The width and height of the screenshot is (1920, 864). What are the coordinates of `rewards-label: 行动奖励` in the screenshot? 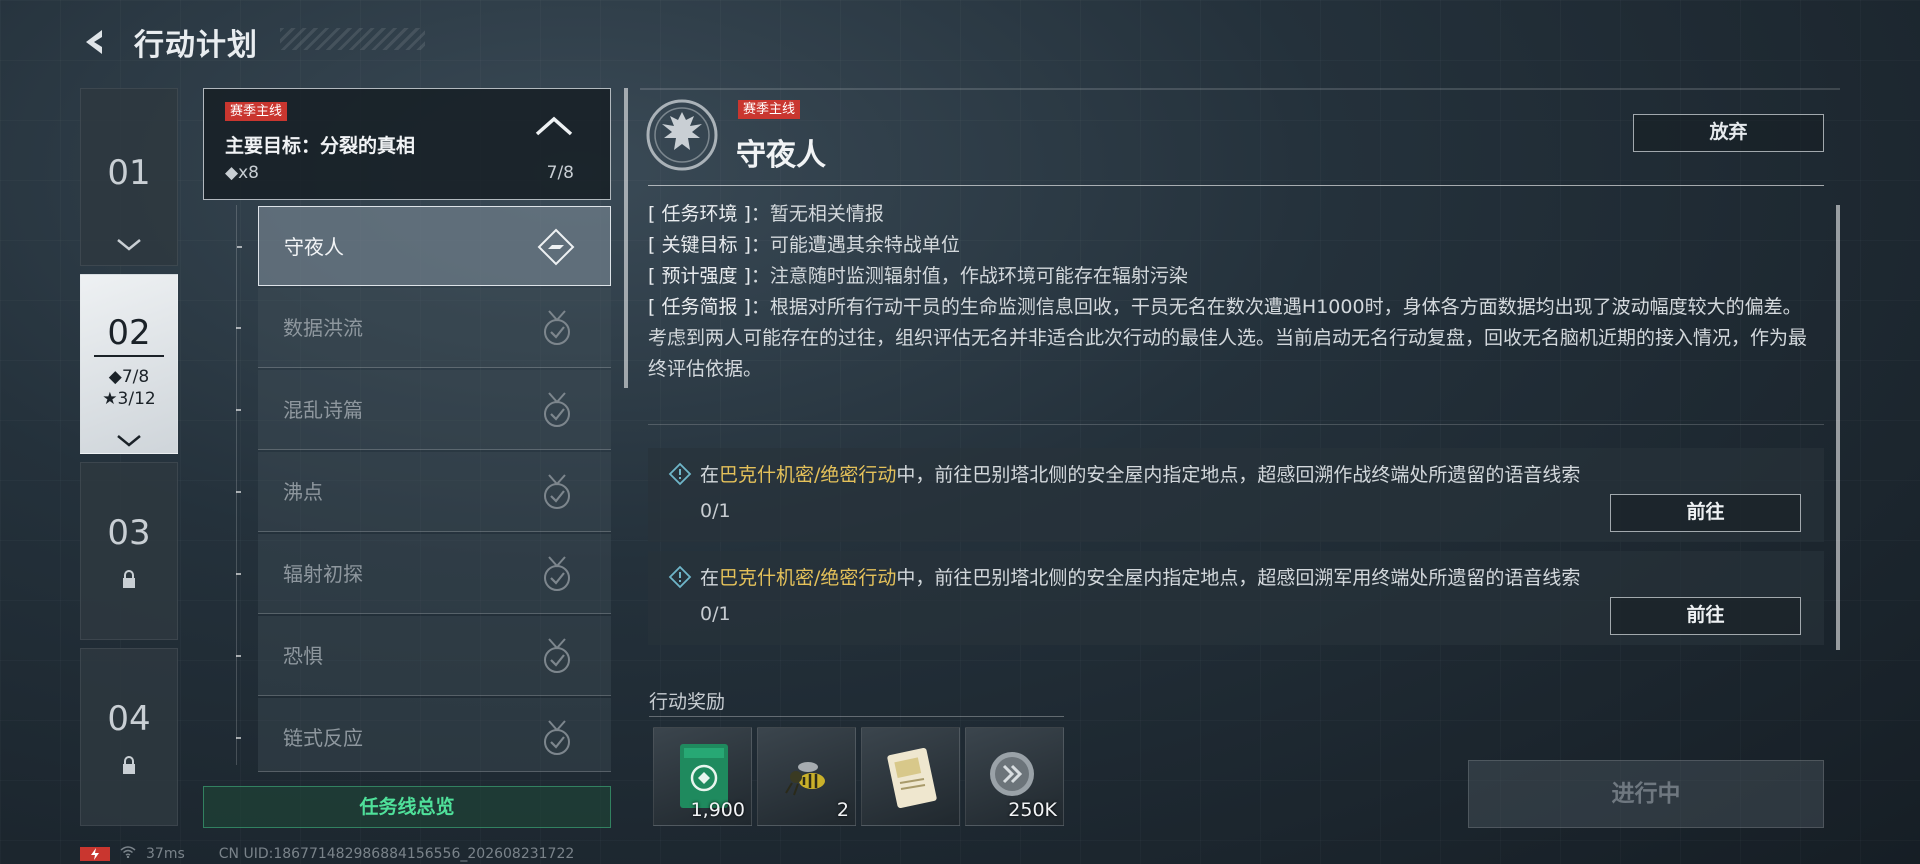 It's located at (687, 702).